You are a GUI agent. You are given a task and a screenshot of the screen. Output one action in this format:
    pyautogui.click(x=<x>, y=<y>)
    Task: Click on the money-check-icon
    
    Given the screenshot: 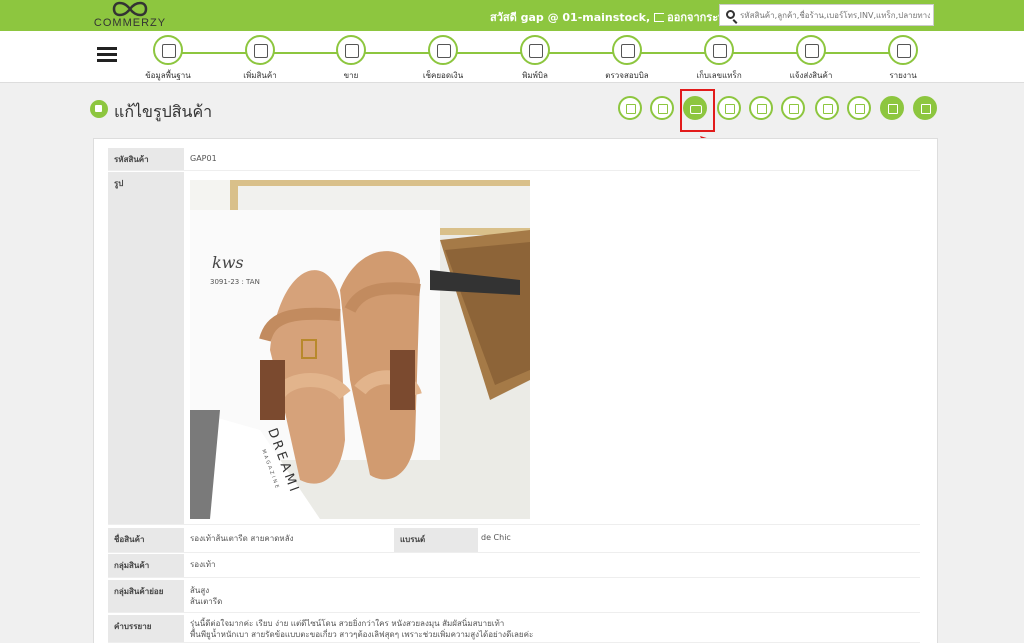 What is the action you would take?
    pyautogui.click(x=443, y=50)
    